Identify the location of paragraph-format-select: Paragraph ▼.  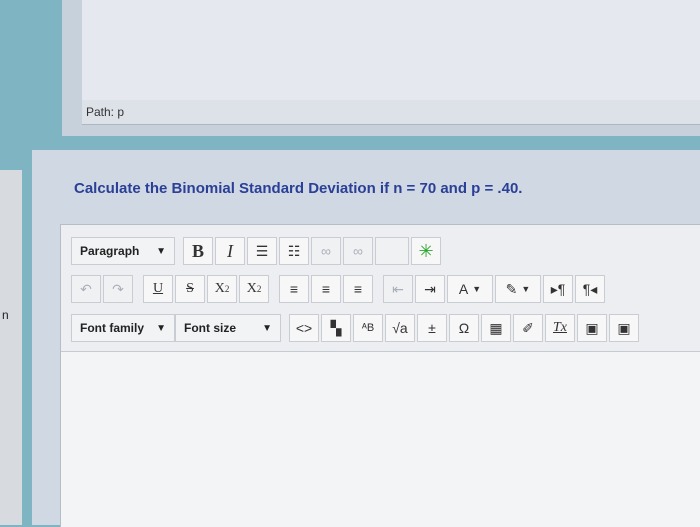
(123, 251).